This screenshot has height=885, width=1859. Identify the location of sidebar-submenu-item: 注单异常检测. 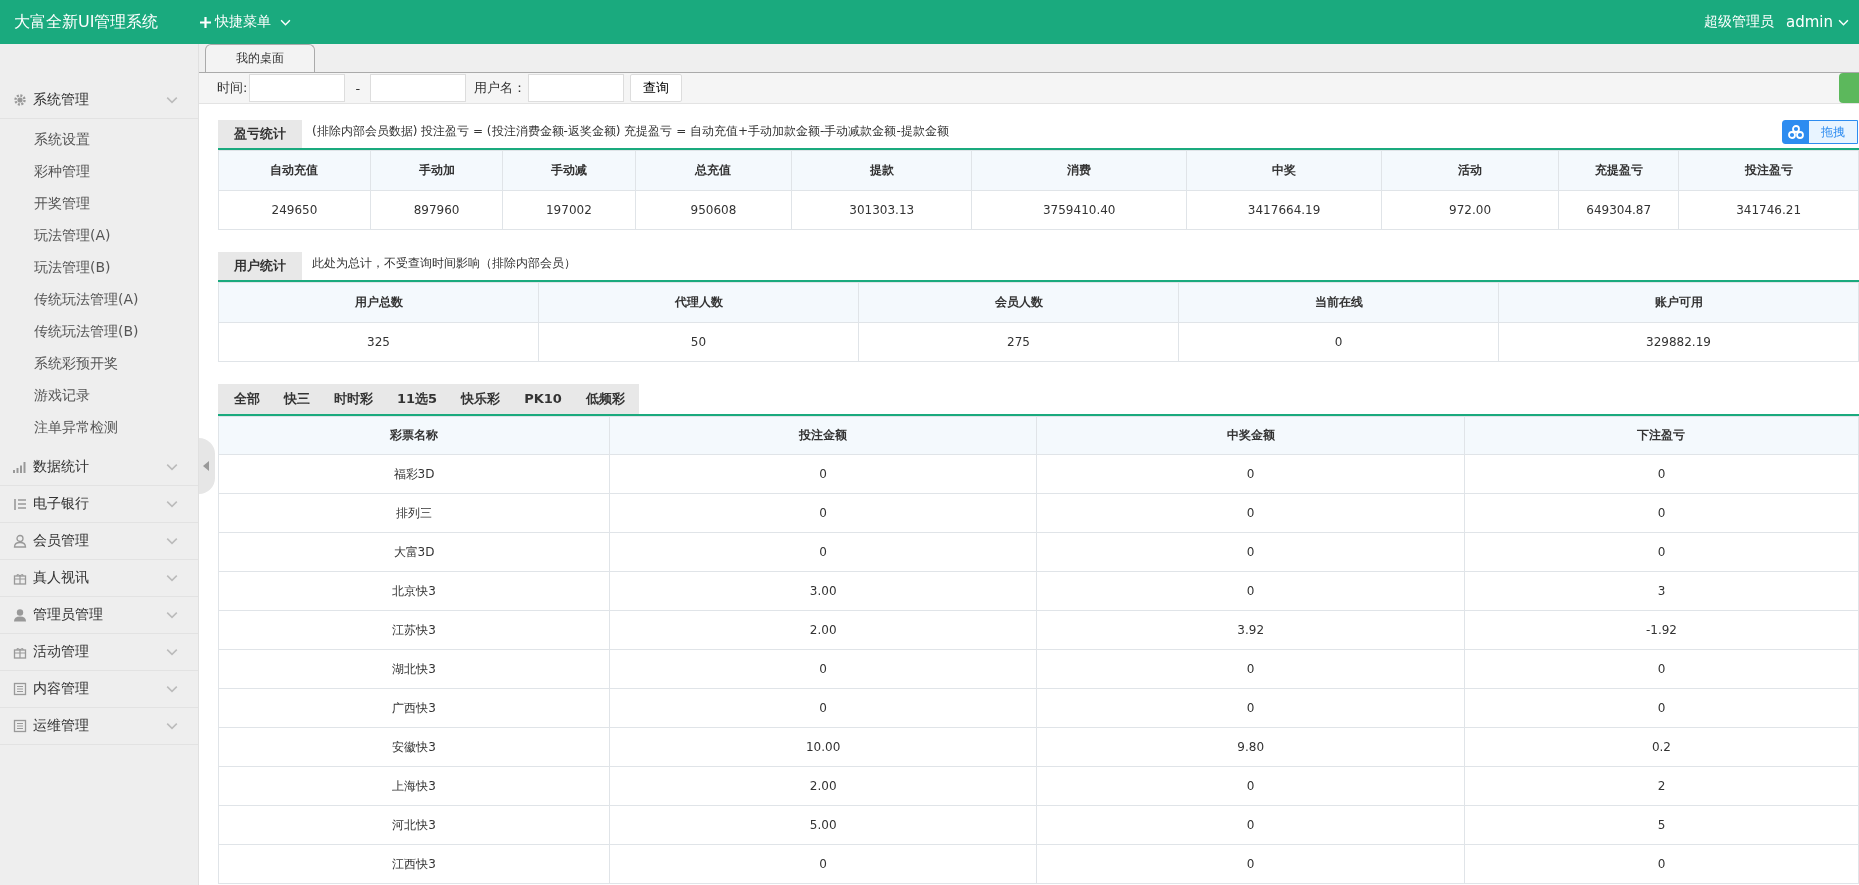
(99, 427).